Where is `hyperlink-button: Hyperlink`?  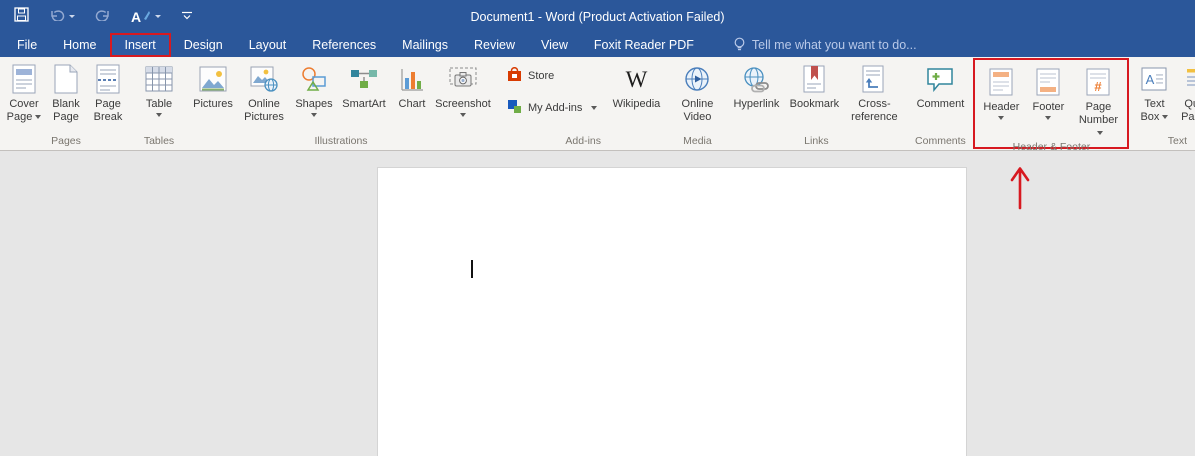 hyperlink-button: Hyperlink is located at coordinates (756, 85).